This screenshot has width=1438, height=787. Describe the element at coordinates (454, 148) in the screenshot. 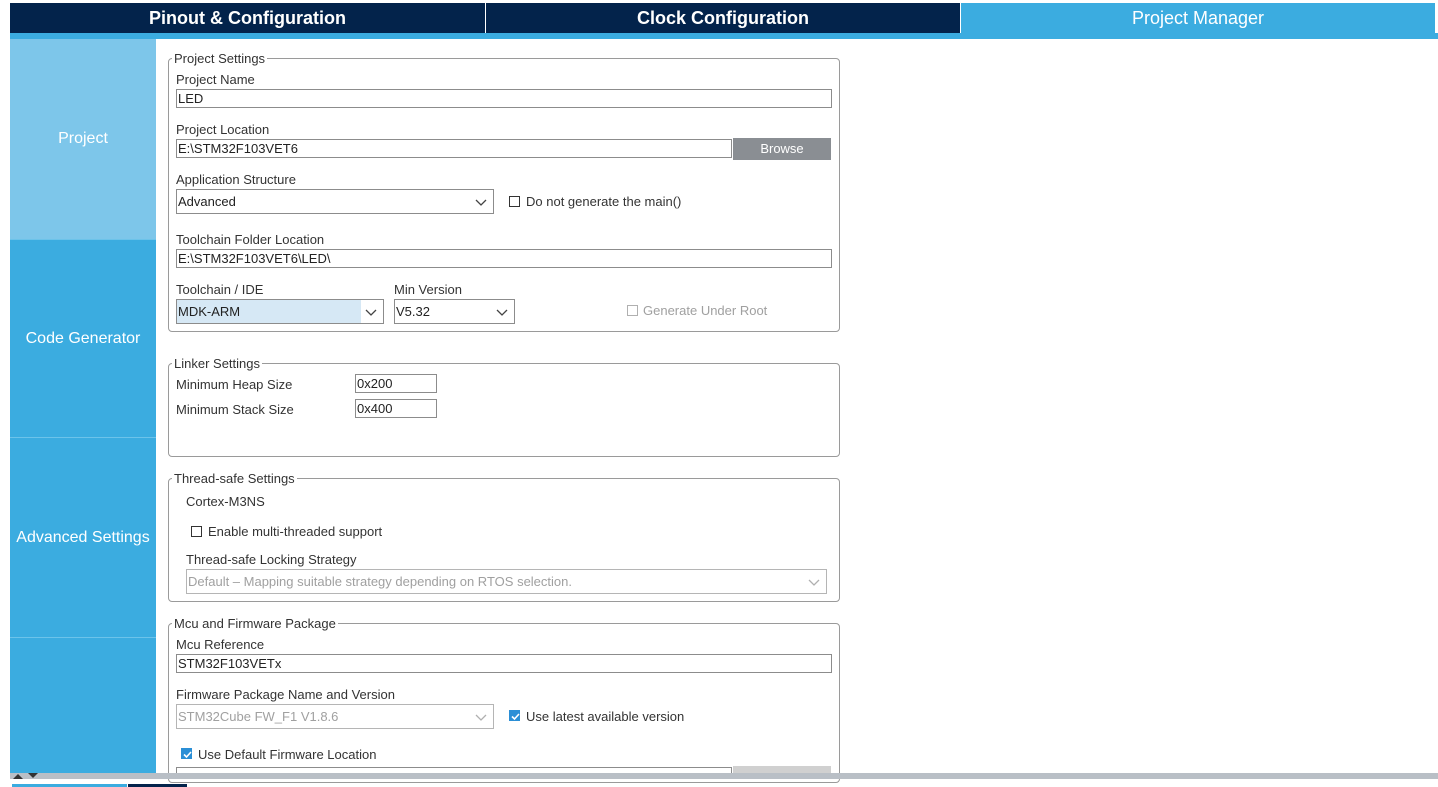

I see `project-location-input: E:\STM32F103VET6` at that location.